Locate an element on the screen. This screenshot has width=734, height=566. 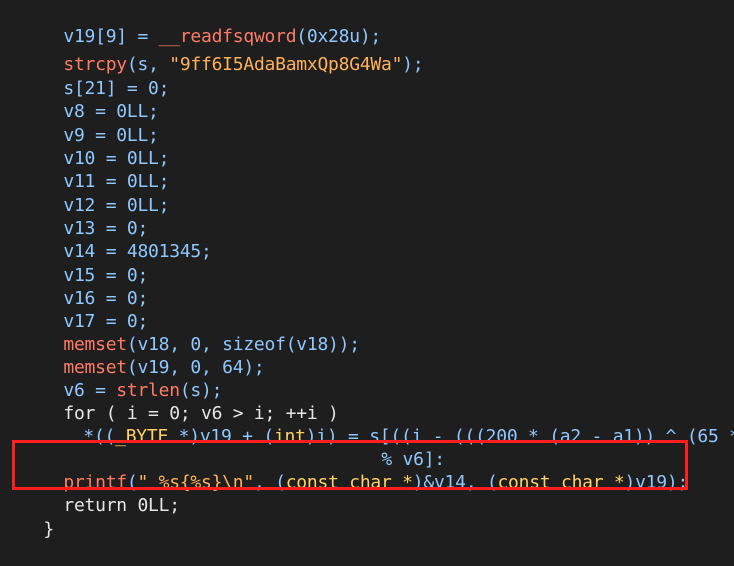
code-line-15: memset(v19, 0, 64); is located at coordinates (164, 367).